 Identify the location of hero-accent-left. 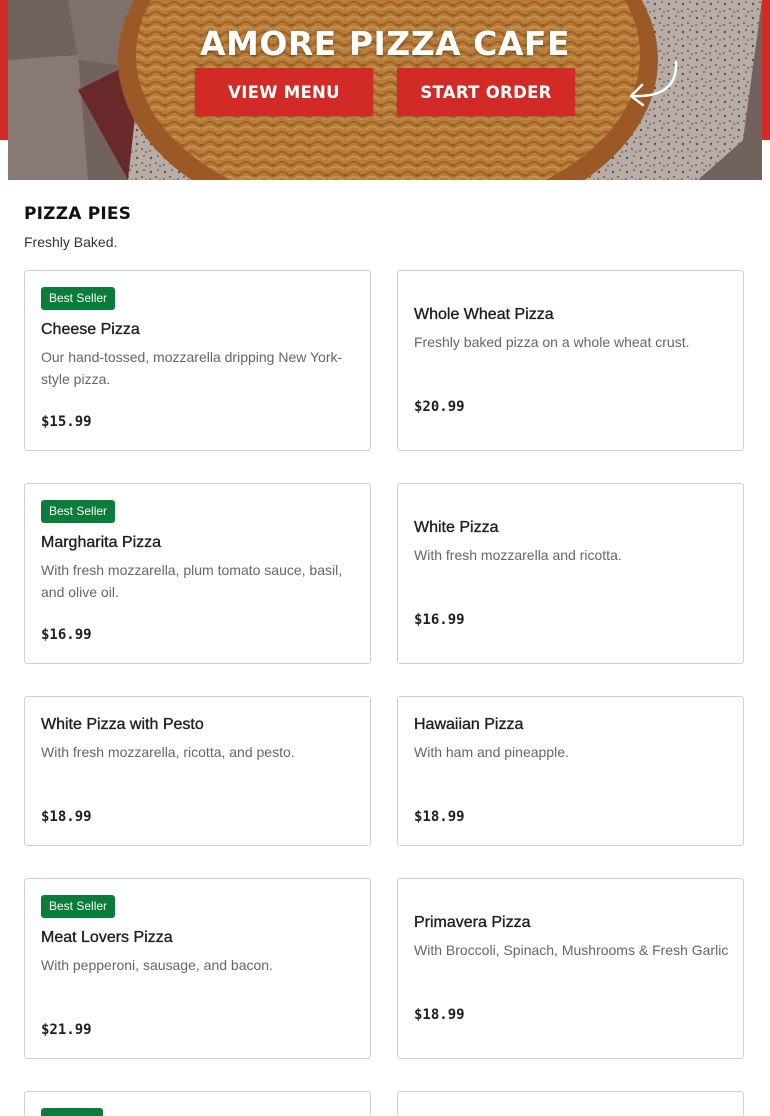
(4, 70).